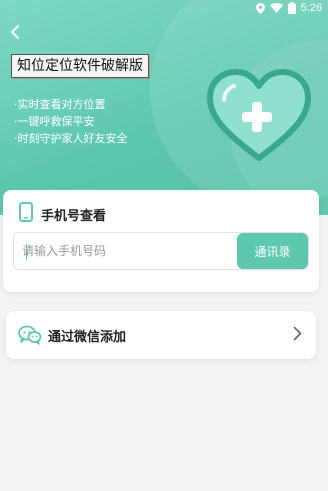  I want to click on wechat-add-card: 通过微信添加, so click(161, 335).